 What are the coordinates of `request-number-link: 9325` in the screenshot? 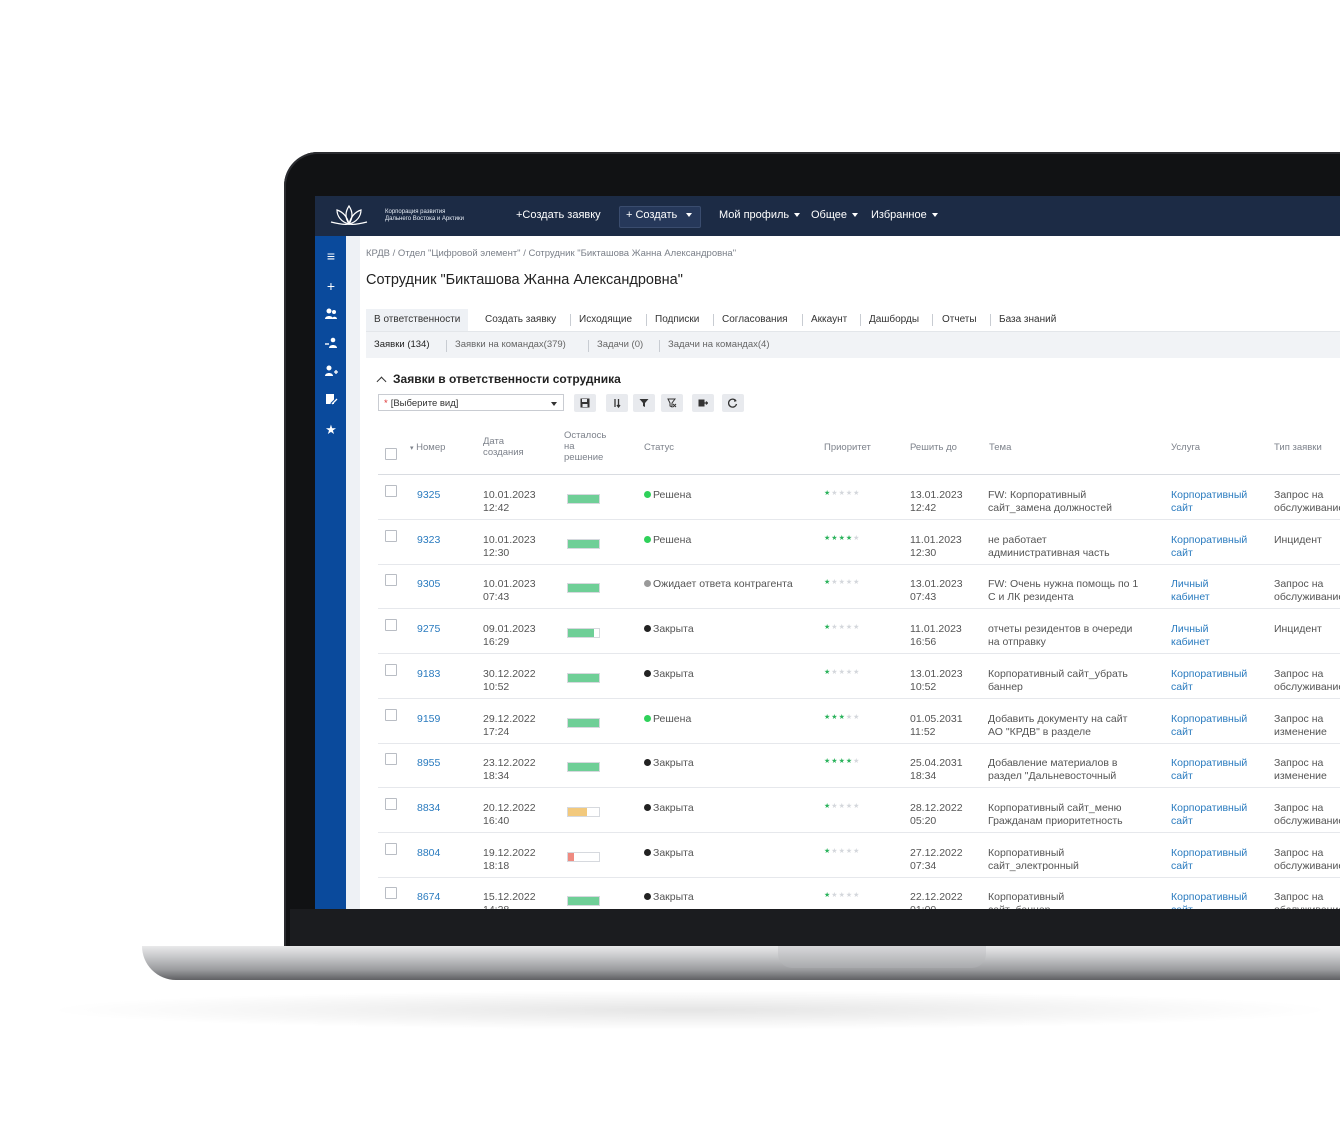 It's located at (428, 495).